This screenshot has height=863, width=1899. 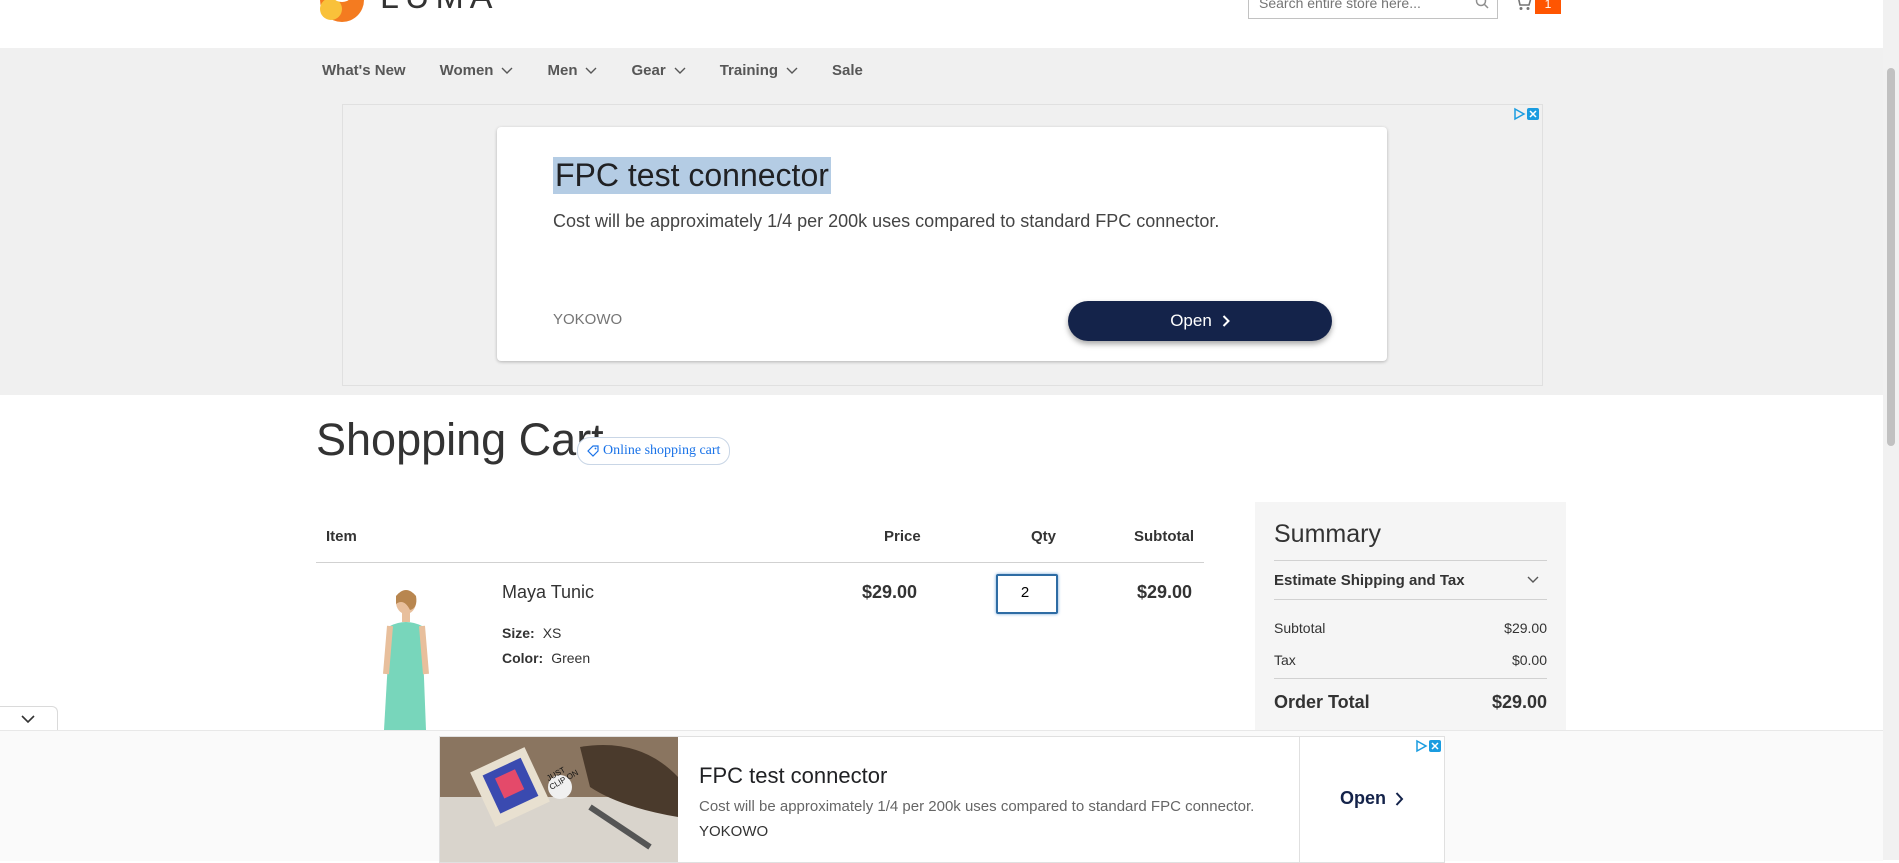 What do you see at coordinates (793, 776) in the screenshot?
I see `bottom-ad-title: FPC test connector` at bounding box center [793, 776].